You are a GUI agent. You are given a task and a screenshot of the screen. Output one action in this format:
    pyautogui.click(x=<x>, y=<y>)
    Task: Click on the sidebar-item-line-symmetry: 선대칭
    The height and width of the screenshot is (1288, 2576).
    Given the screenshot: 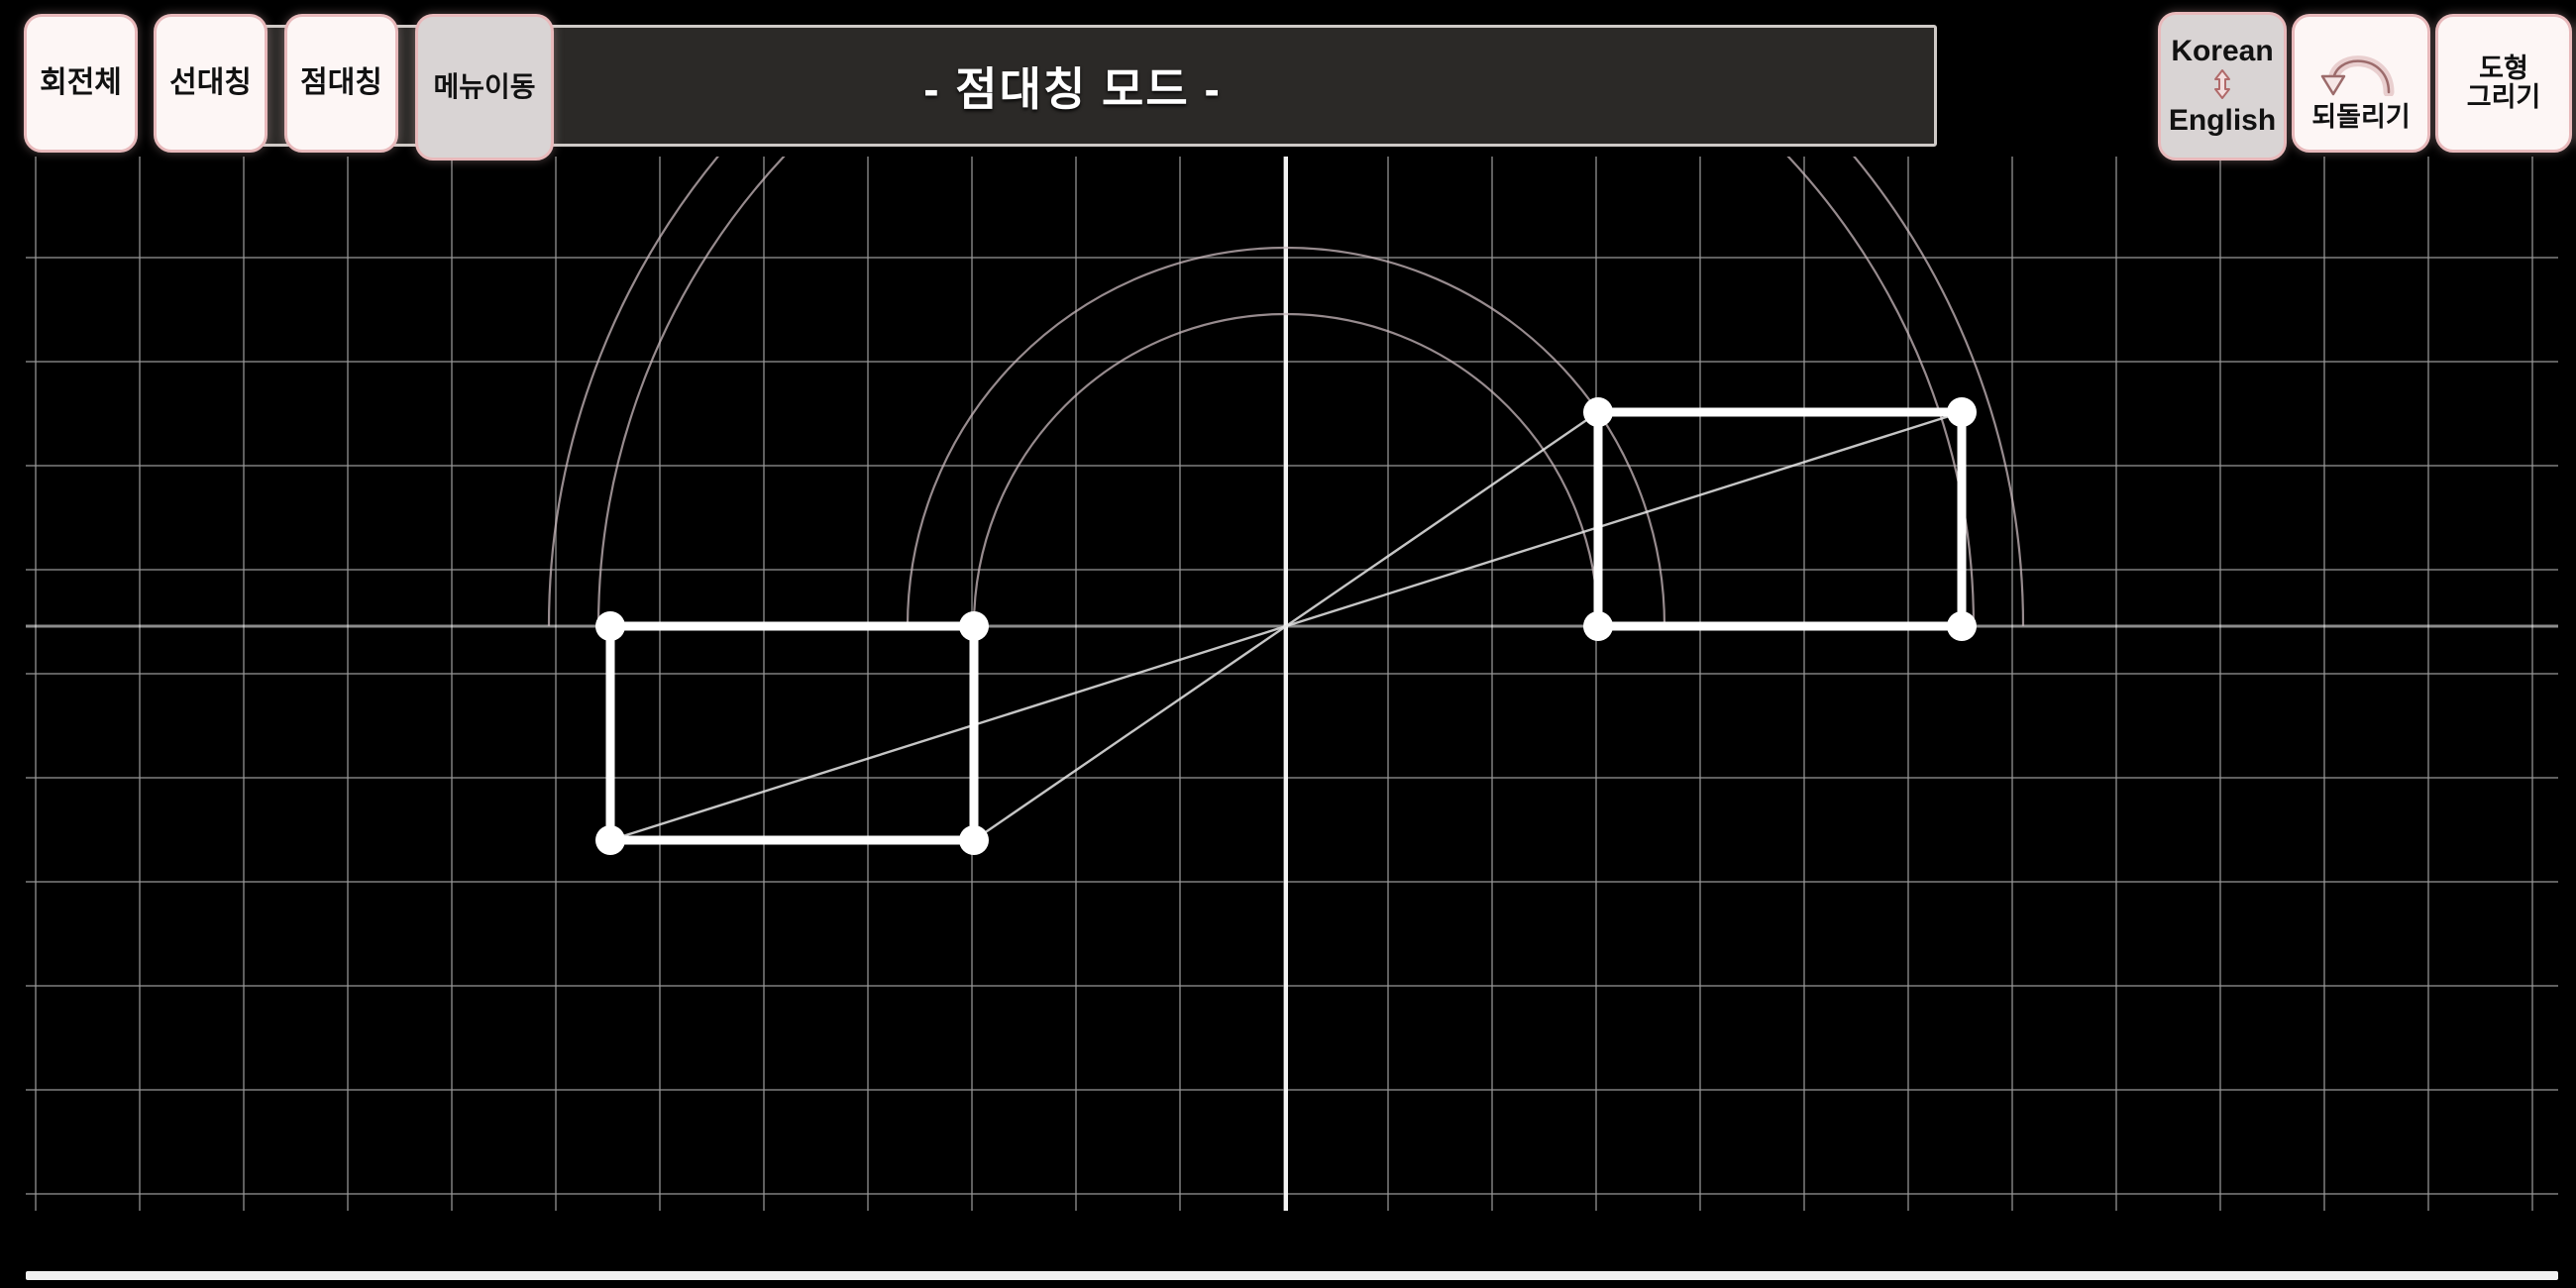 What is the action you would take?
    pyautogui.click(x=211, y=83)
    